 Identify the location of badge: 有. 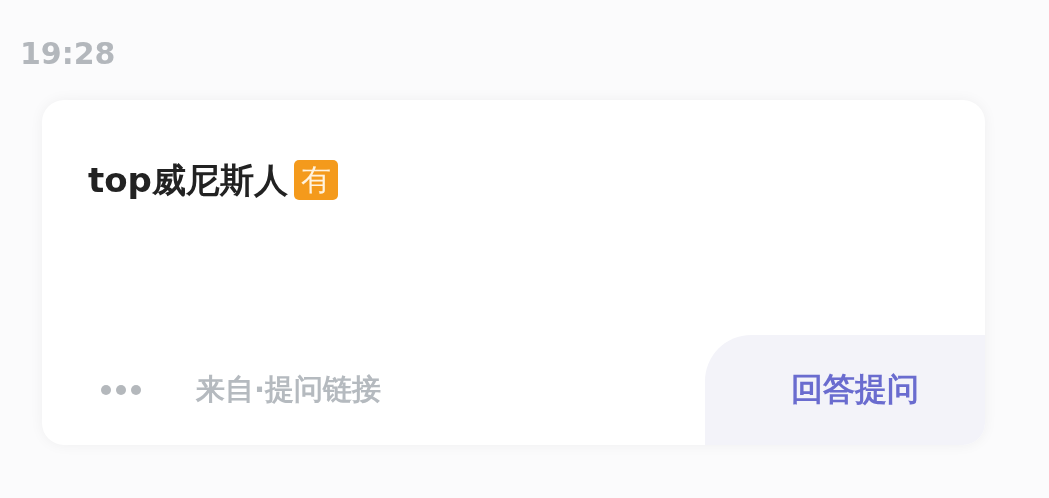
(315, 180).